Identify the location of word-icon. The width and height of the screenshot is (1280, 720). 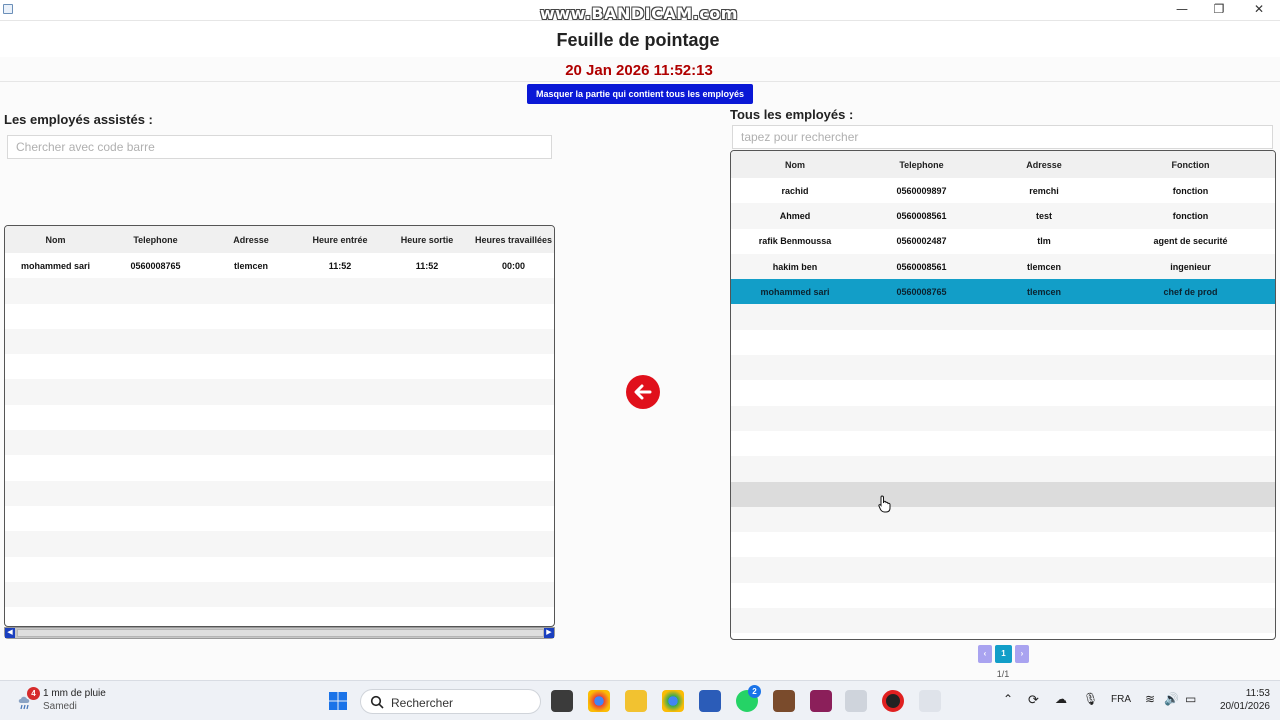
(710, 701).